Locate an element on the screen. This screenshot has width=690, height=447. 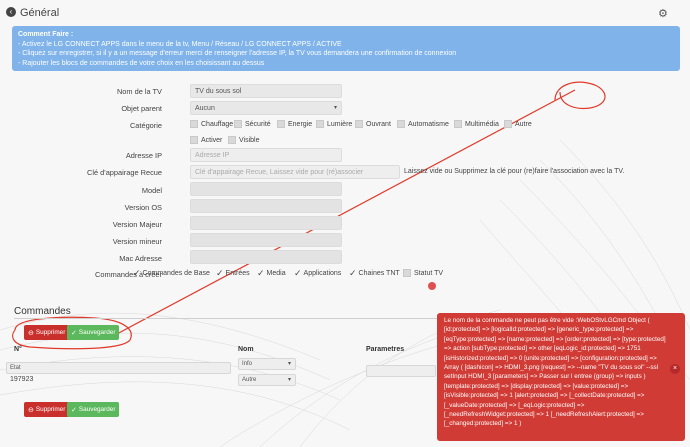
major-version-label: Version Majeur is located at coordinates (137, 224).